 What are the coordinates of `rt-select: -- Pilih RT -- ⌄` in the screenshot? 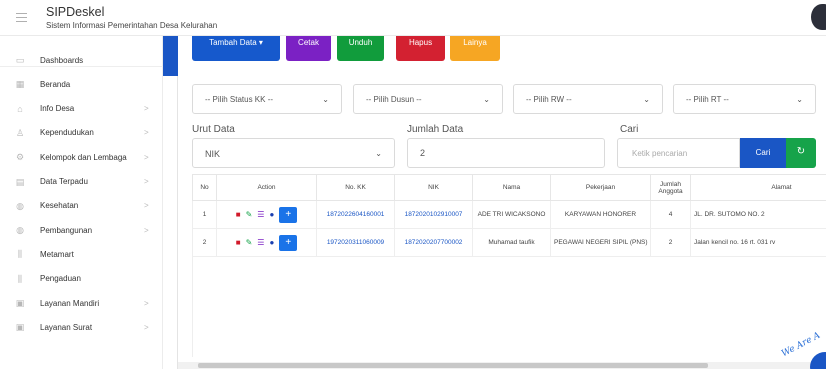 It's located at (744, 99).